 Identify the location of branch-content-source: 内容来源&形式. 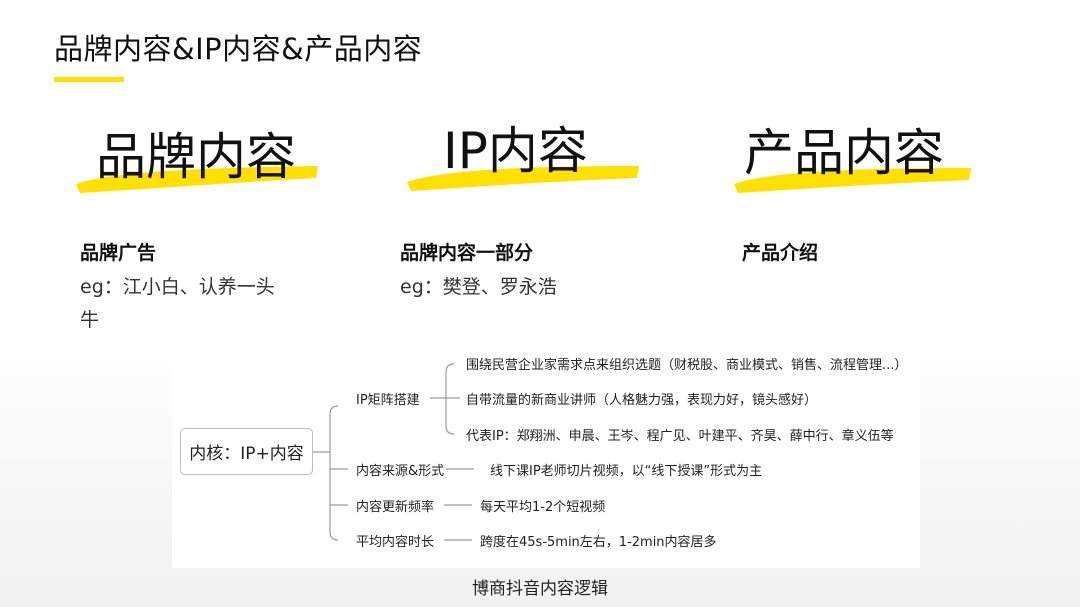
(400, 471).